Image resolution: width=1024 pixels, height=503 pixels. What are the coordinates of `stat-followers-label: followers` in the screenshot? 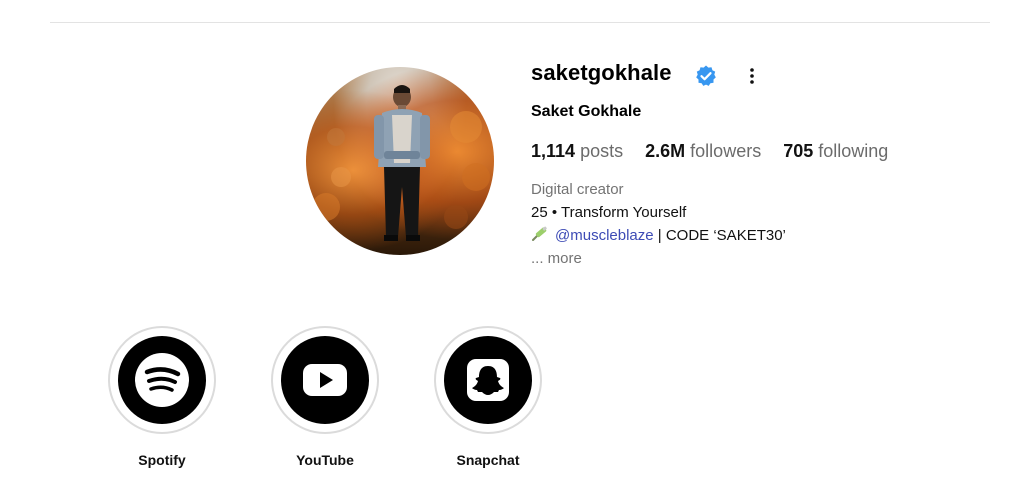 It's located at (726, 151).